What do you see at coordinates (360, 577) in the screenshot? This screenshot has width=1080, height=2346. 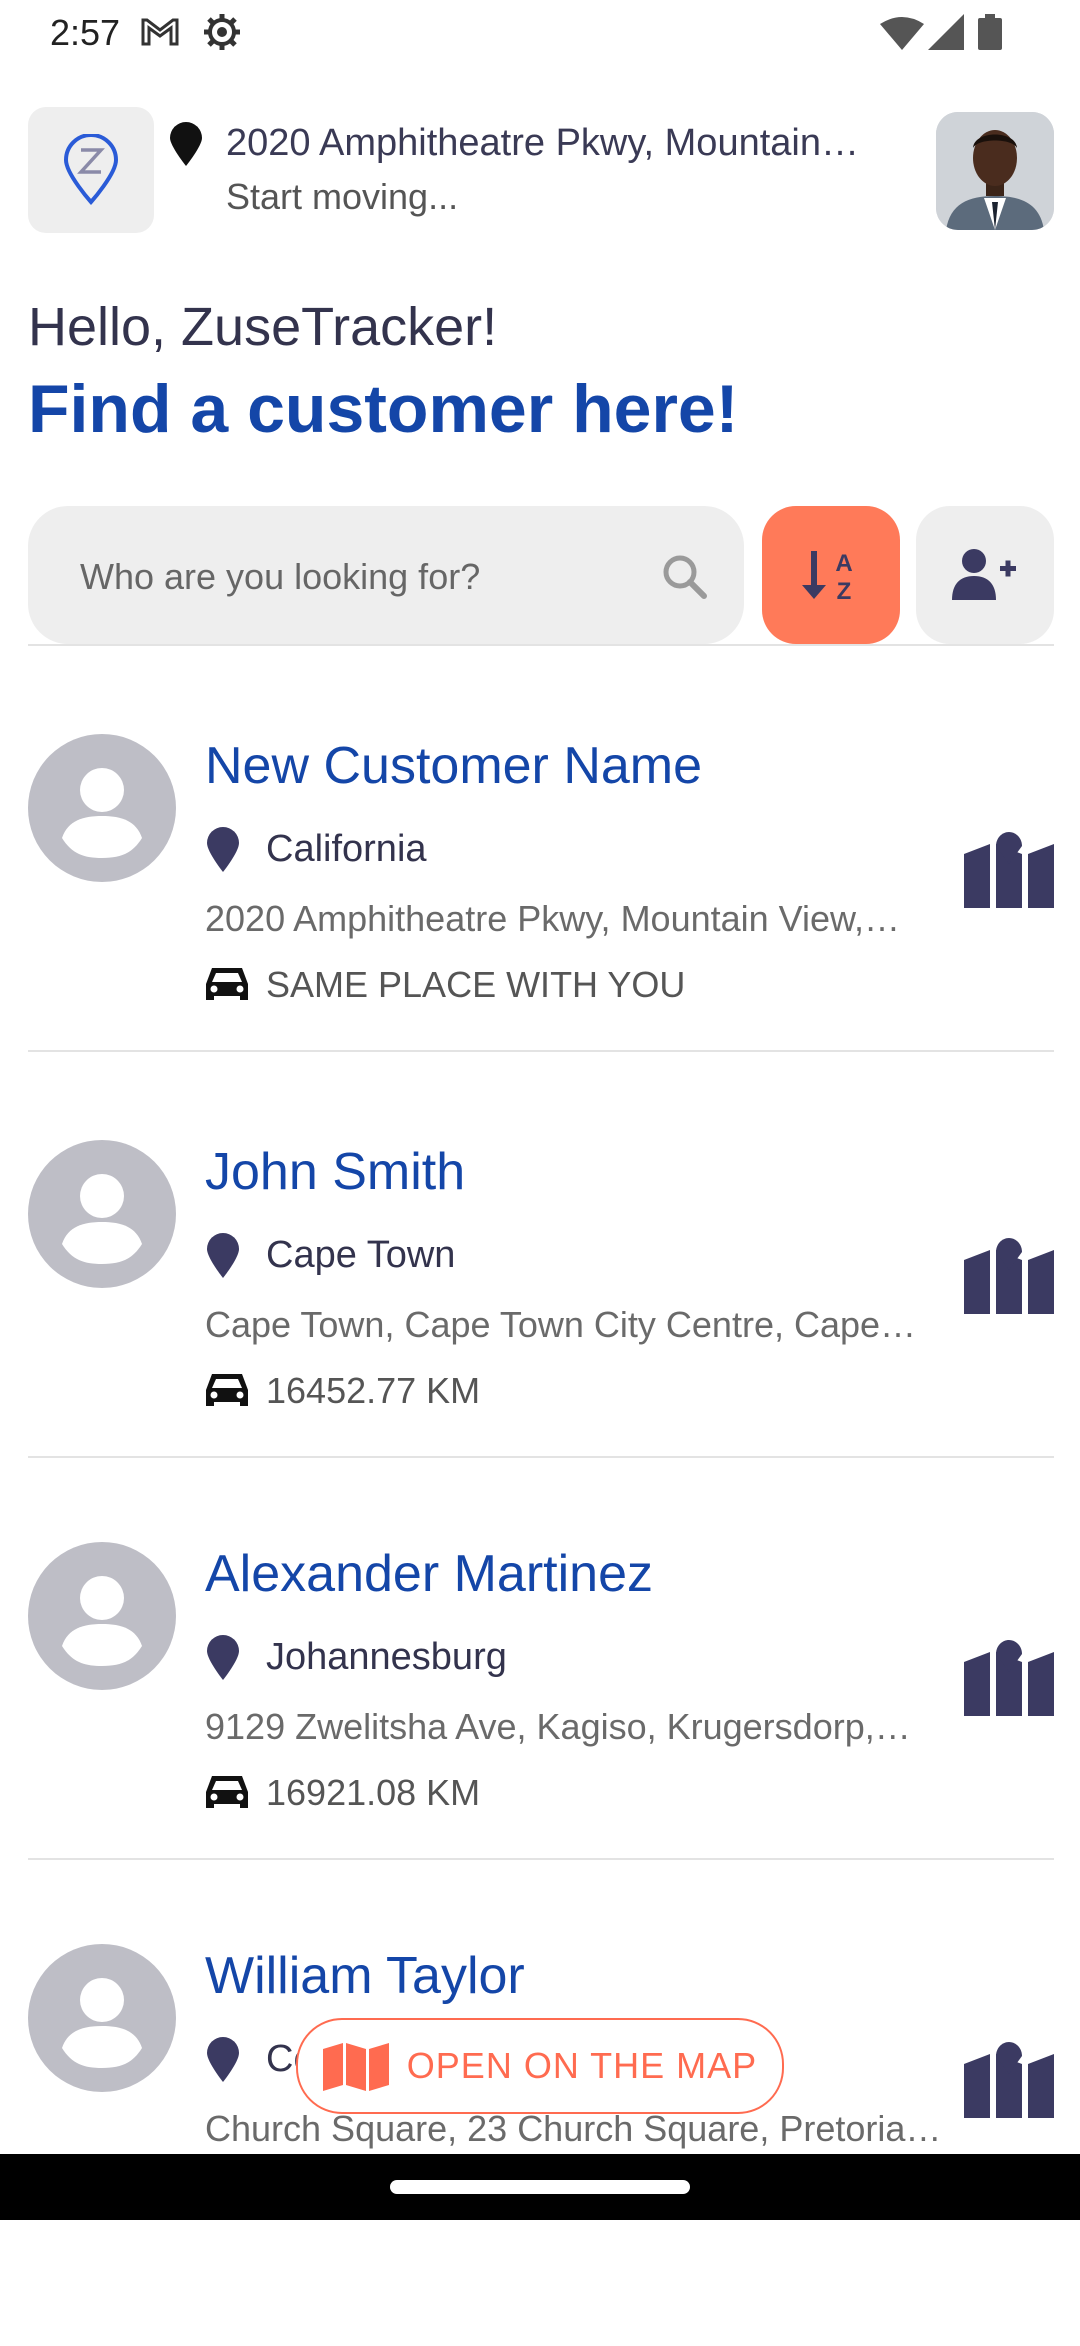 I see `search-input` at bounding box center [360, 577].